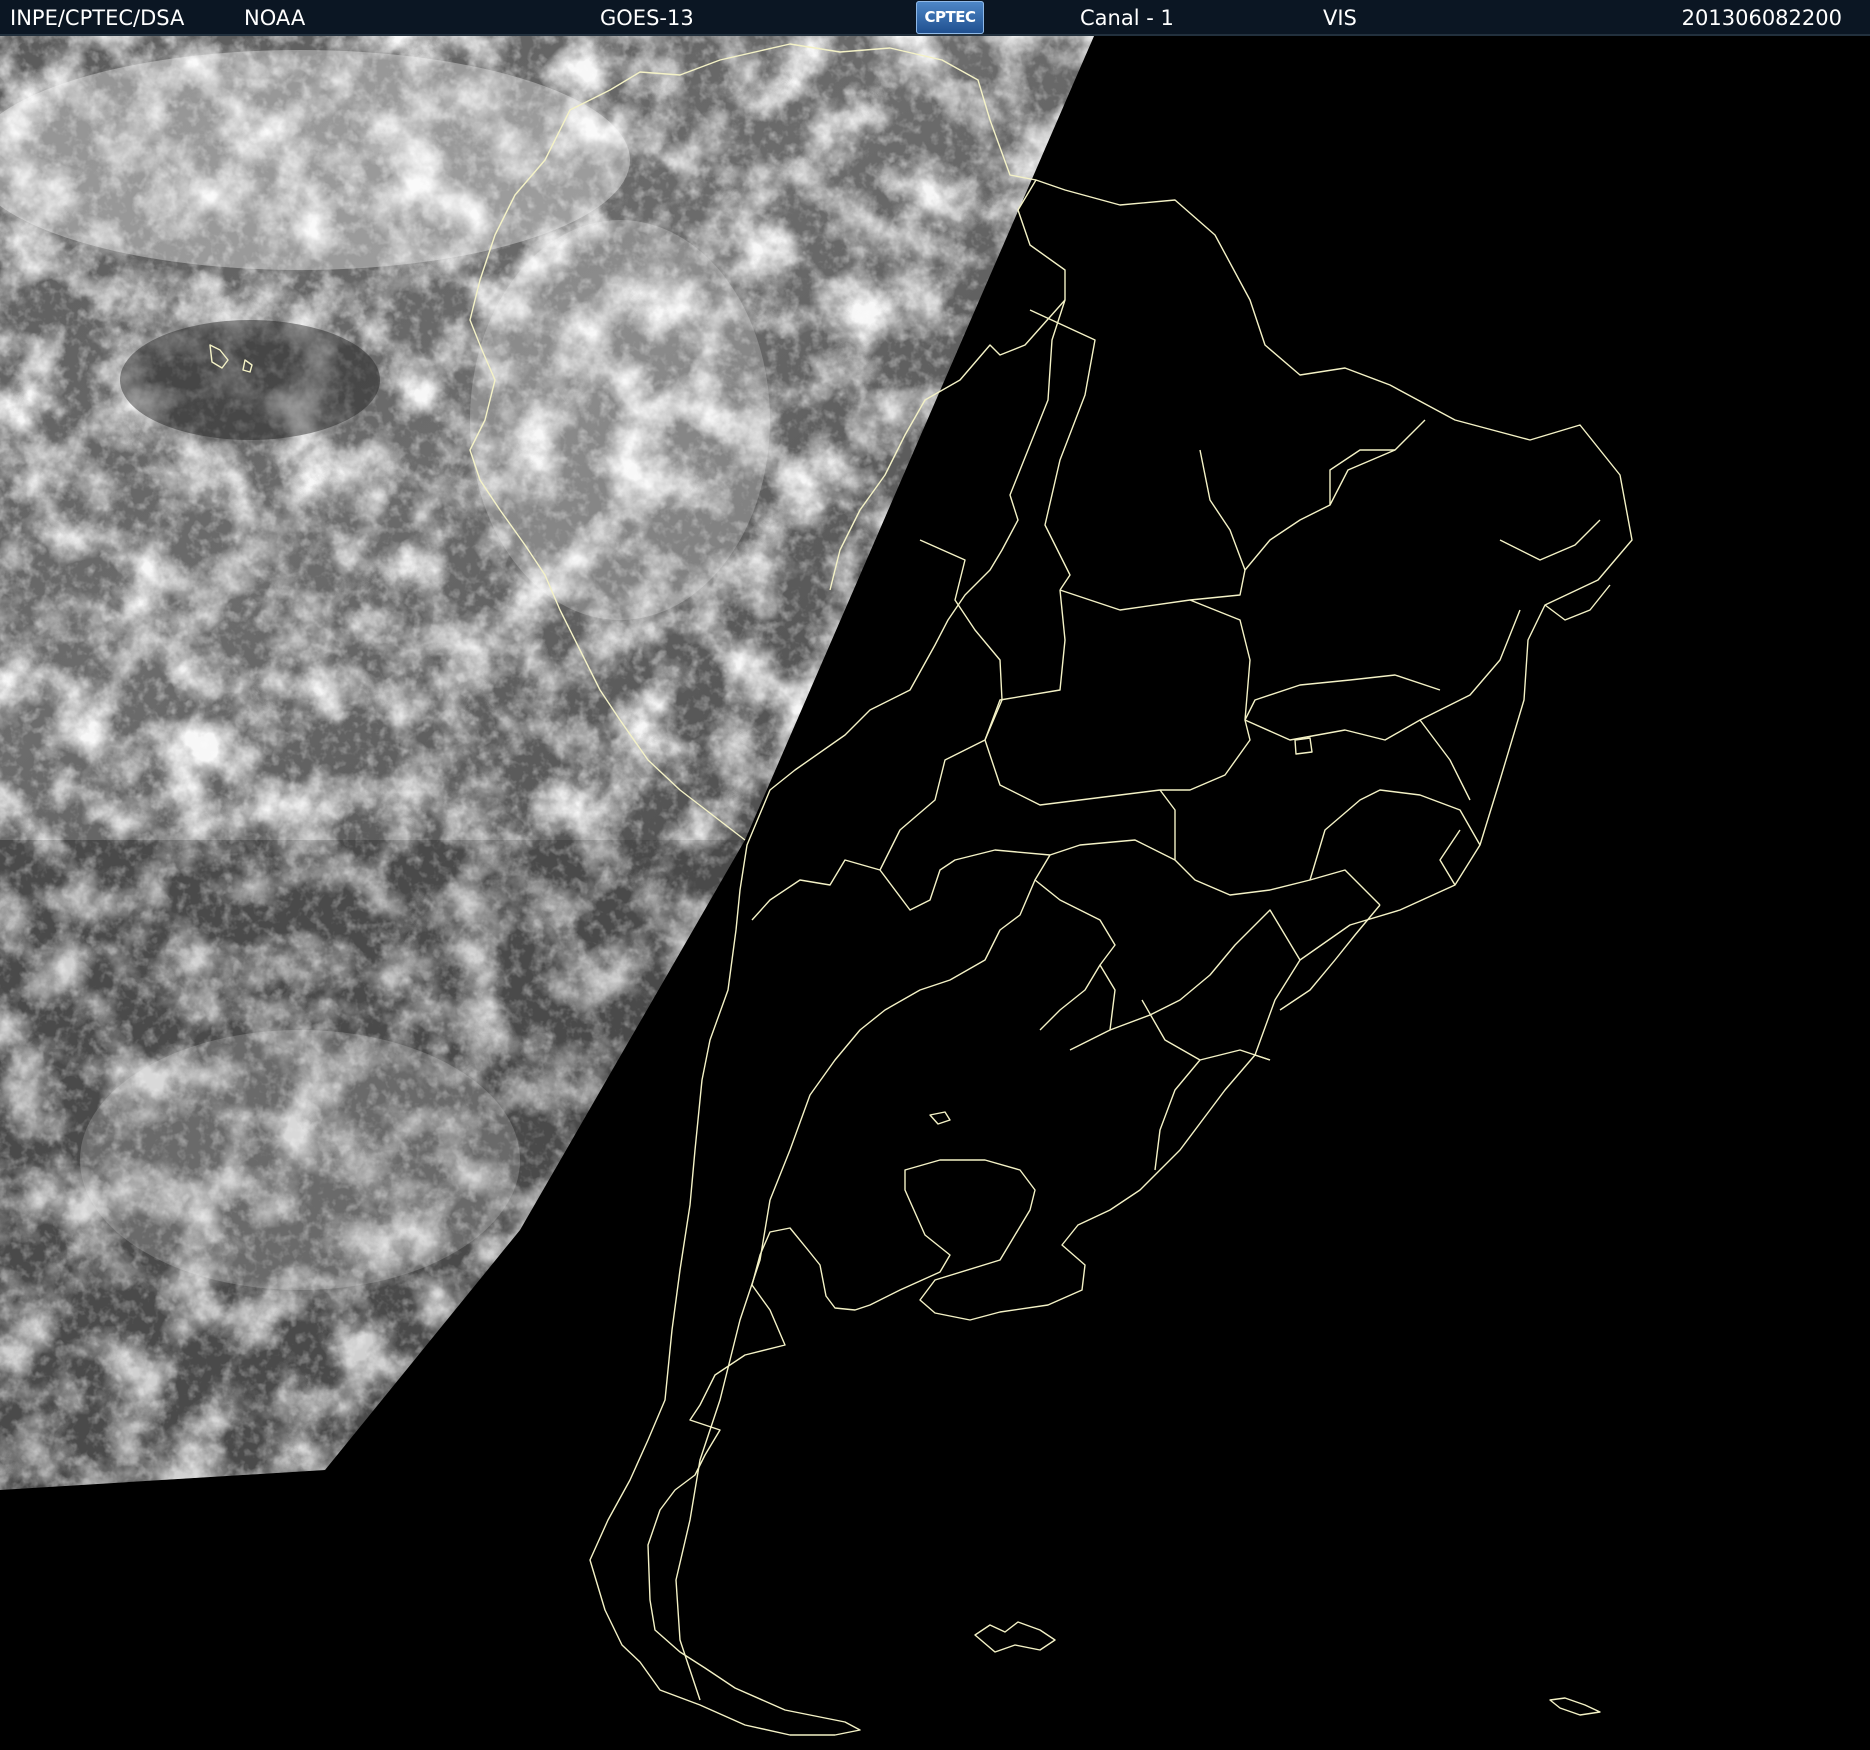 The height and width of the screenshot is (1750, 1870). What do you see at coordinates (1127, 18) in the screenshot?
I see `channel-label: Canal - 1` at bounding box center [1127, 18].